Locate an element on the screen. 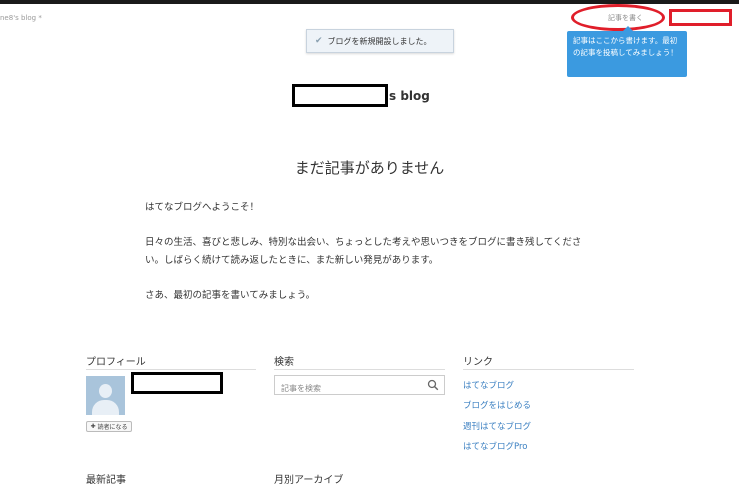 This screenshot has width=739, height=486. avatar-head-shape is located at coordinates (105, 391).